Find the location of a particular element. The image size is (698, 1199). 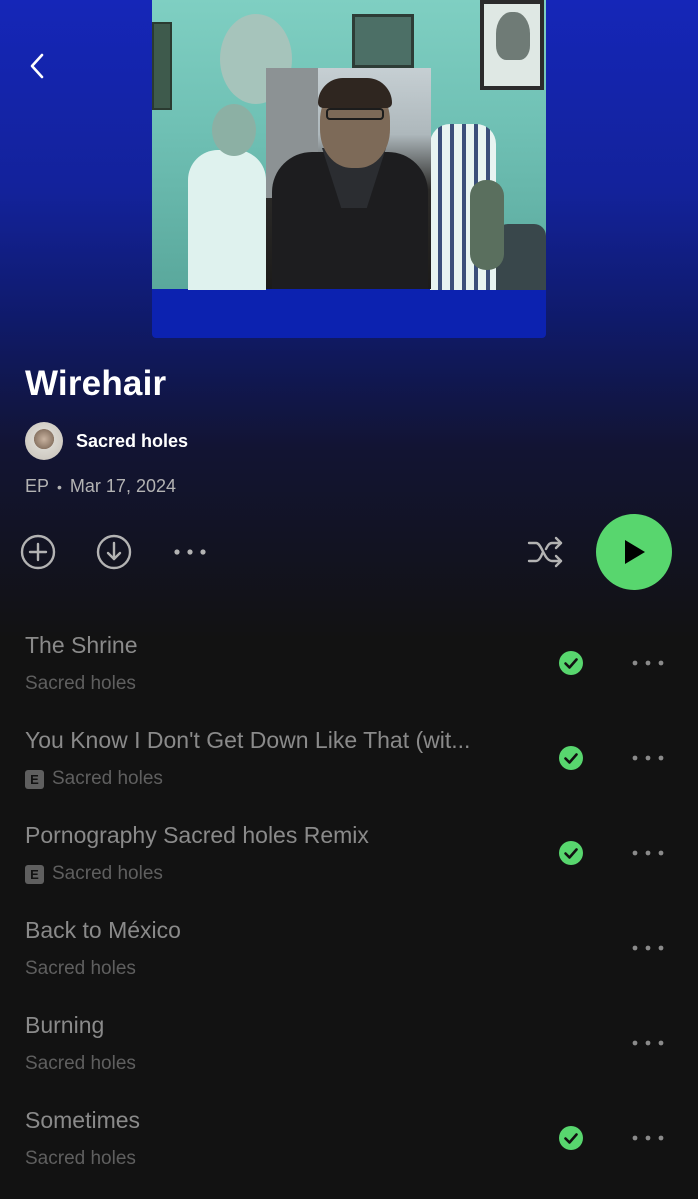

plus-circle-icon is located at coordinates (38, 552).